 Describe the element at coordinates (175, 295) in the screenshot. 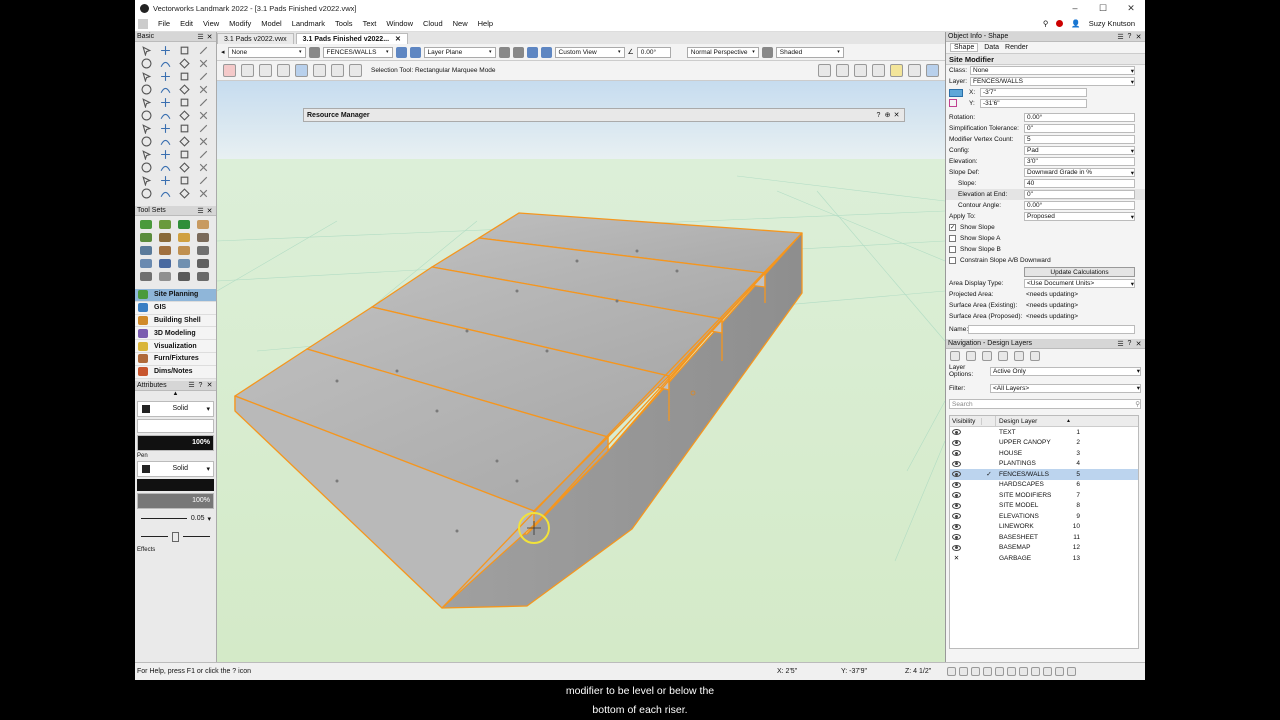

I see `toolset-site-planning: Site Planning` at that location.